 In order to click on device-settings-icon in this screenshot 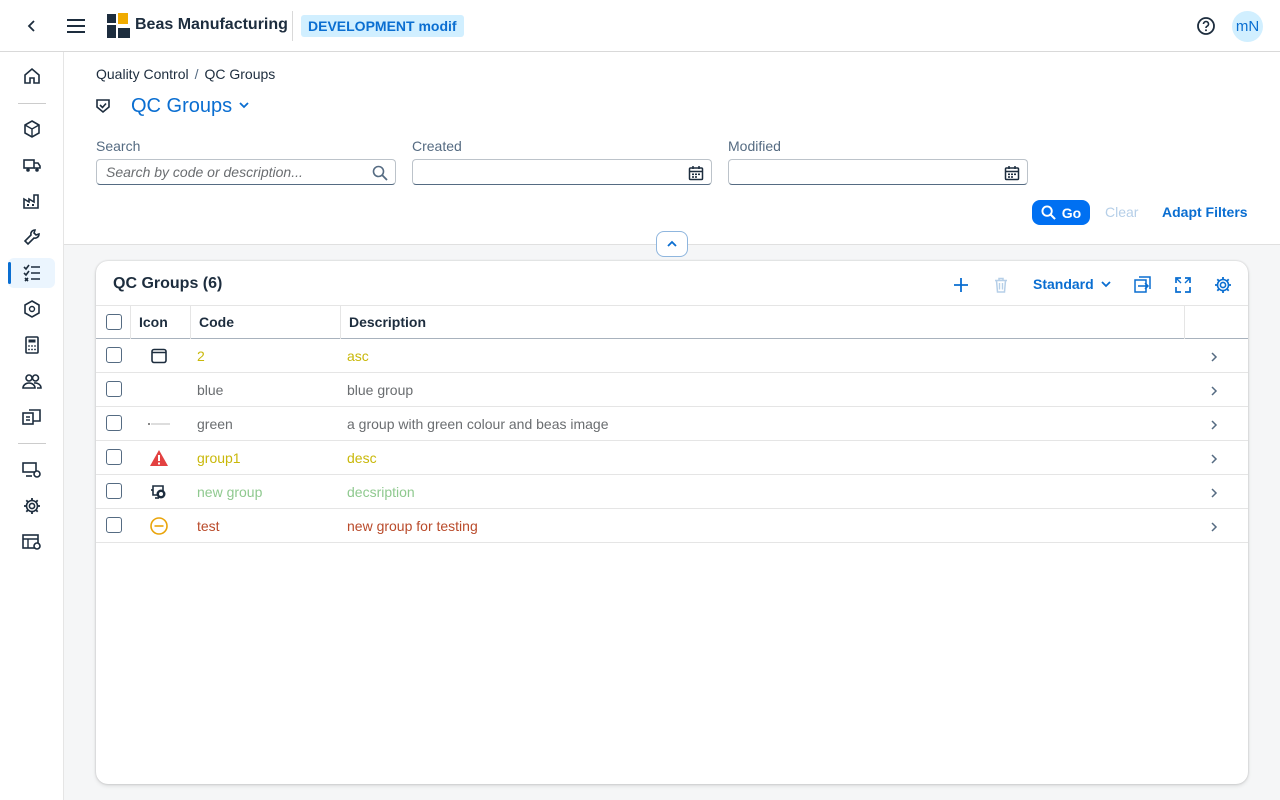, I will do `click(31, 470)`.